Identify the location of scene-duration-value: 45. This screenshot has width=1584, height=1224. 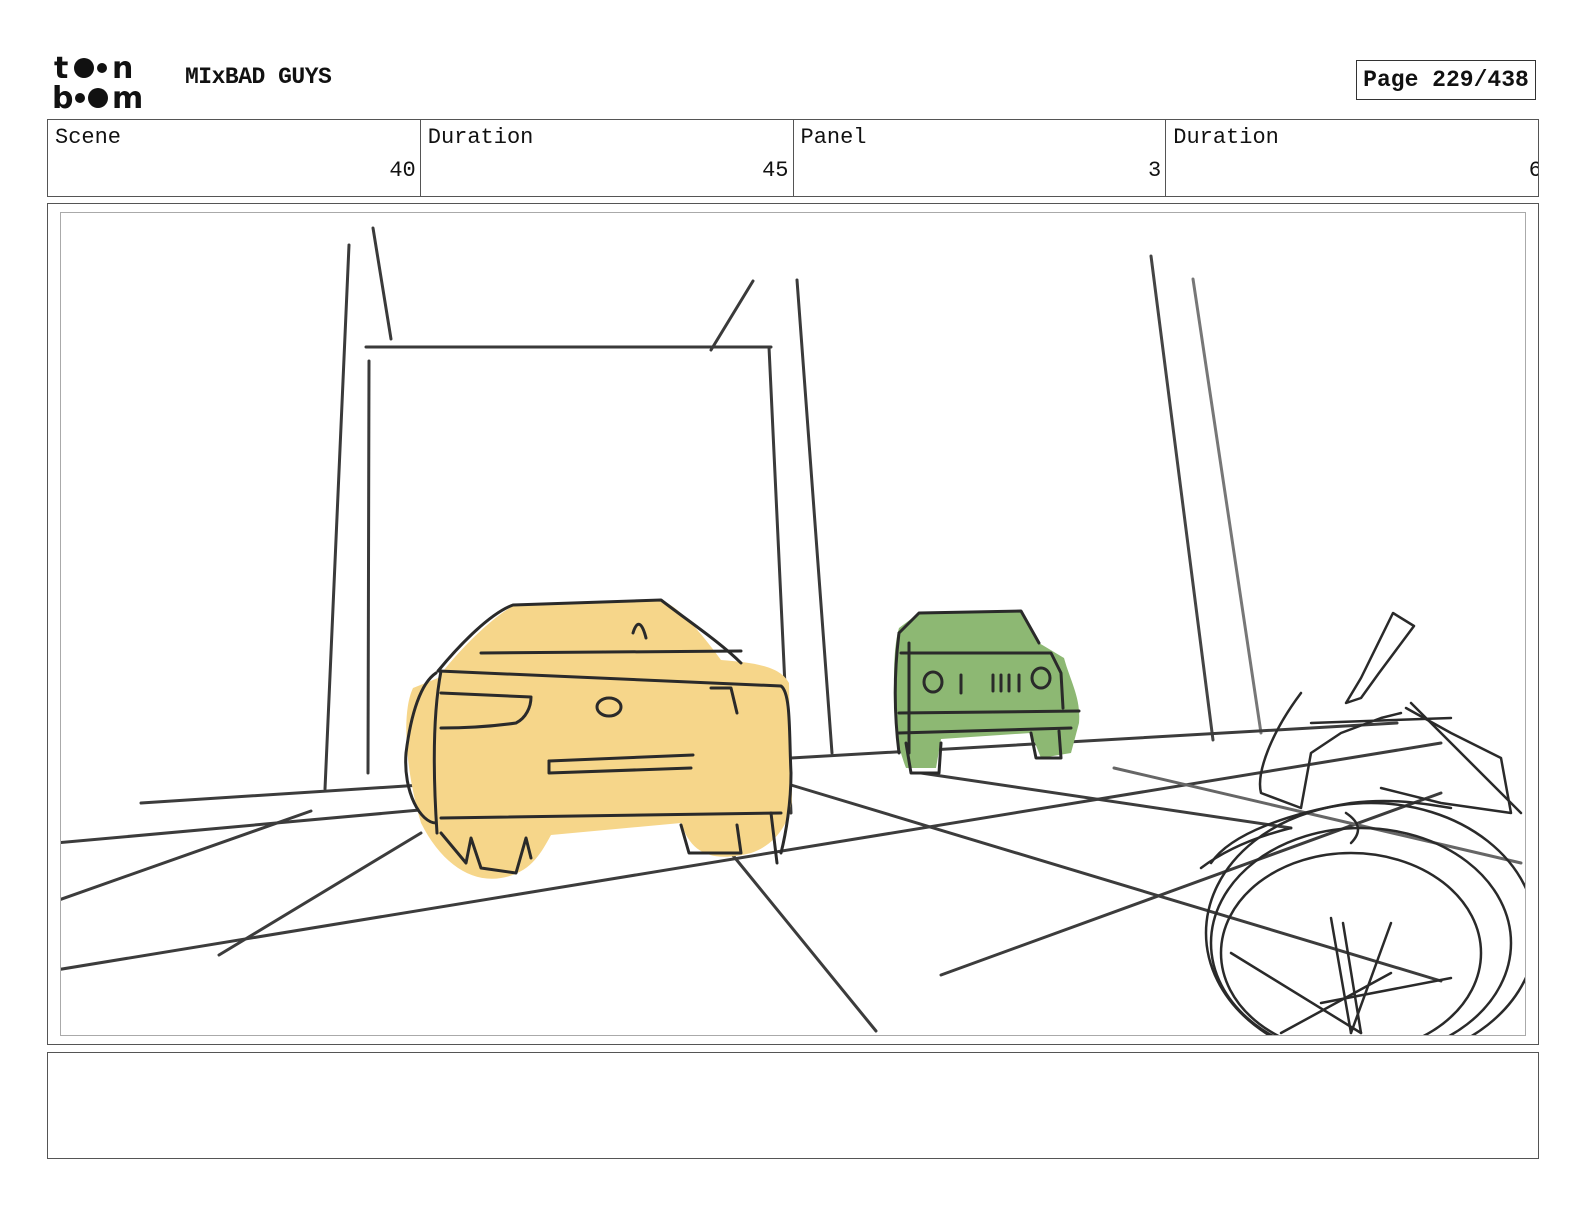
(775, 170).